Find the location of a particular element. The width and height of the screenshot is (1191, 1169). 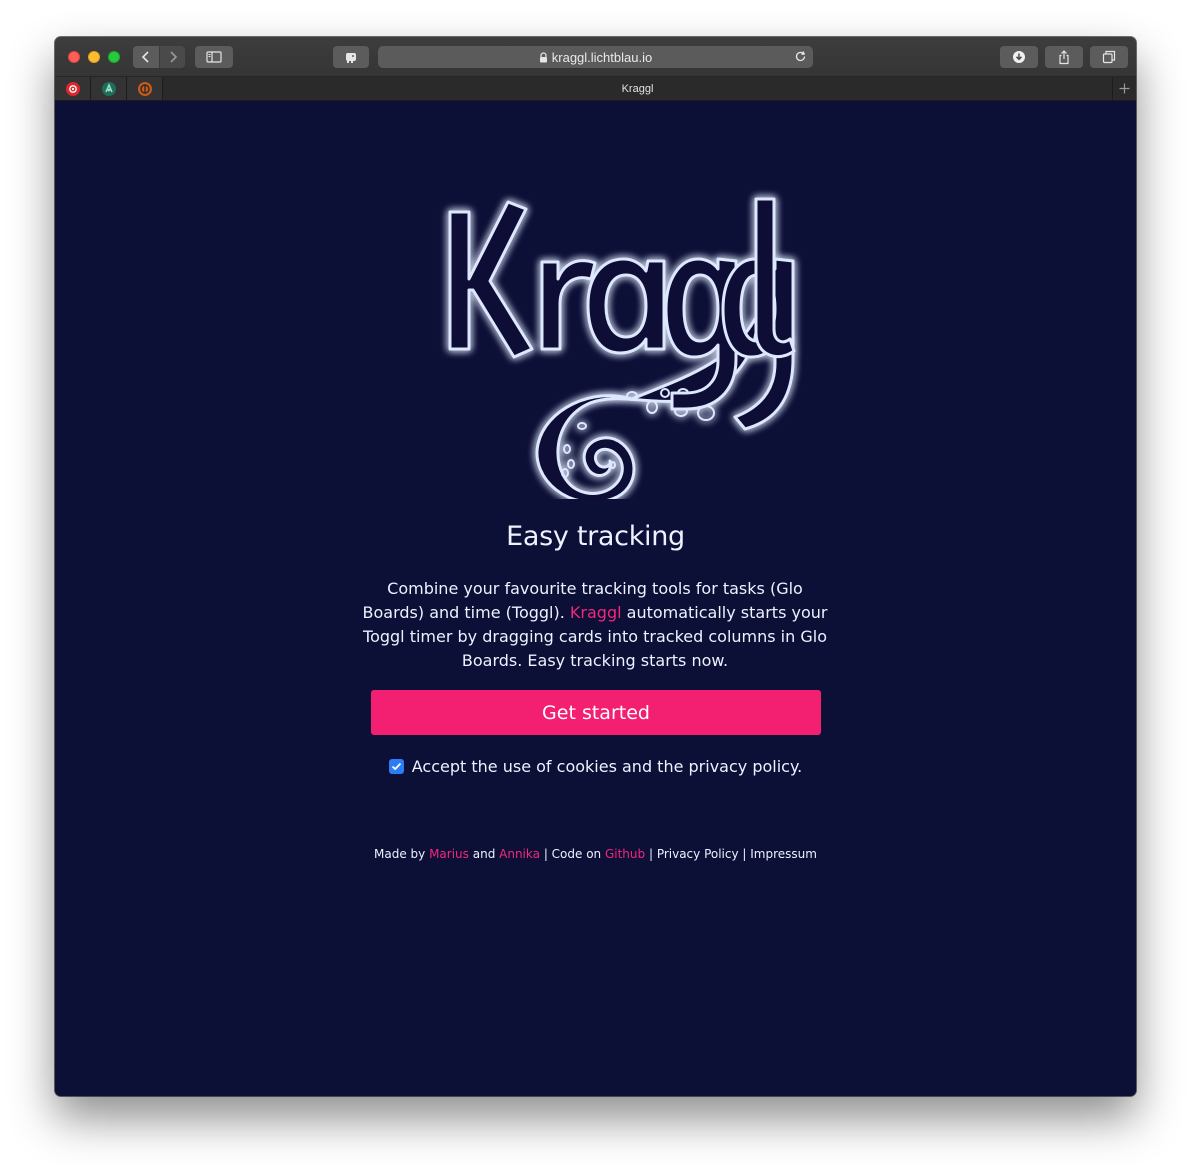

chevron-right-icon is located at coordinates (173, 57).